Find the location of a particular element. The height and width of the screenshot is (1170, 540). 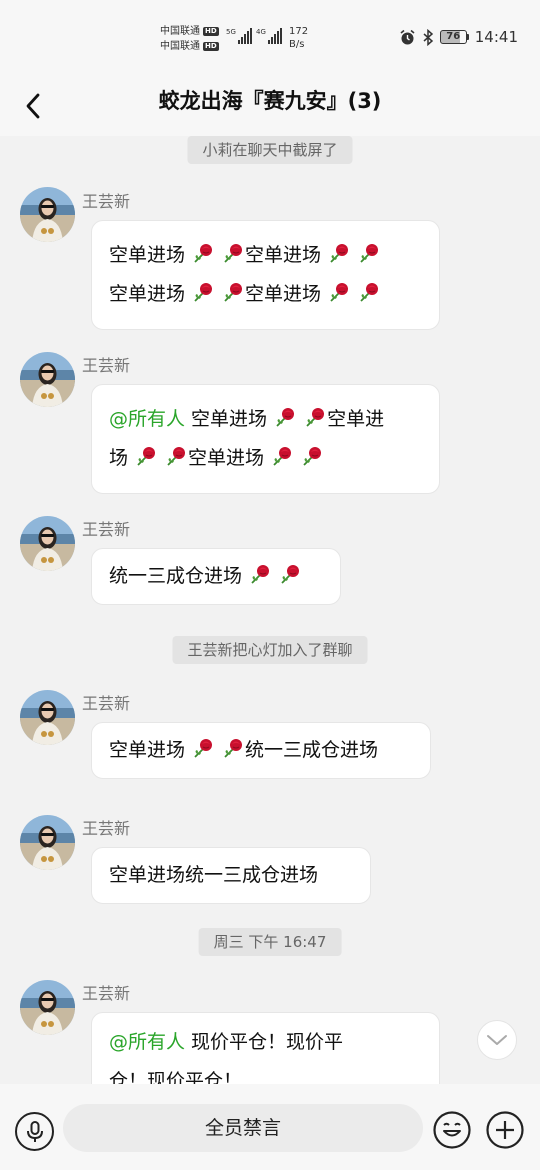

message-text: 现价平仓！现价平 is located at coordinates (264, 1042).